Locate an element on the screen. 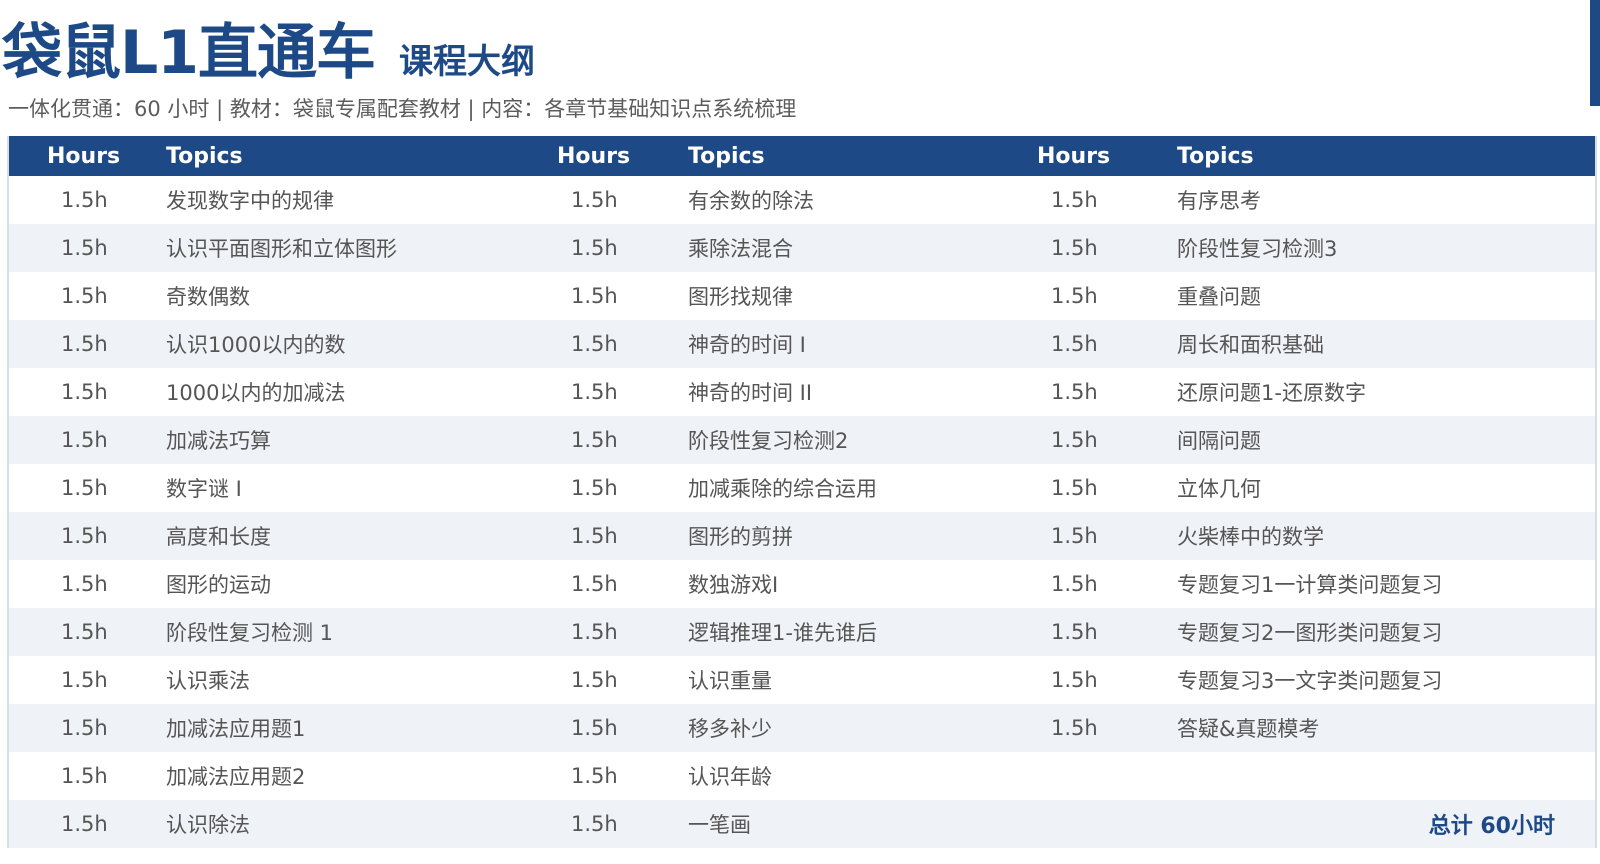 This screenshot has width=1600, height=864. table-row: 1.5h 数字谜 I 1.5h 加减乘除的综合运用 1.5h 立体几何 is located at coordinates (802, 488).